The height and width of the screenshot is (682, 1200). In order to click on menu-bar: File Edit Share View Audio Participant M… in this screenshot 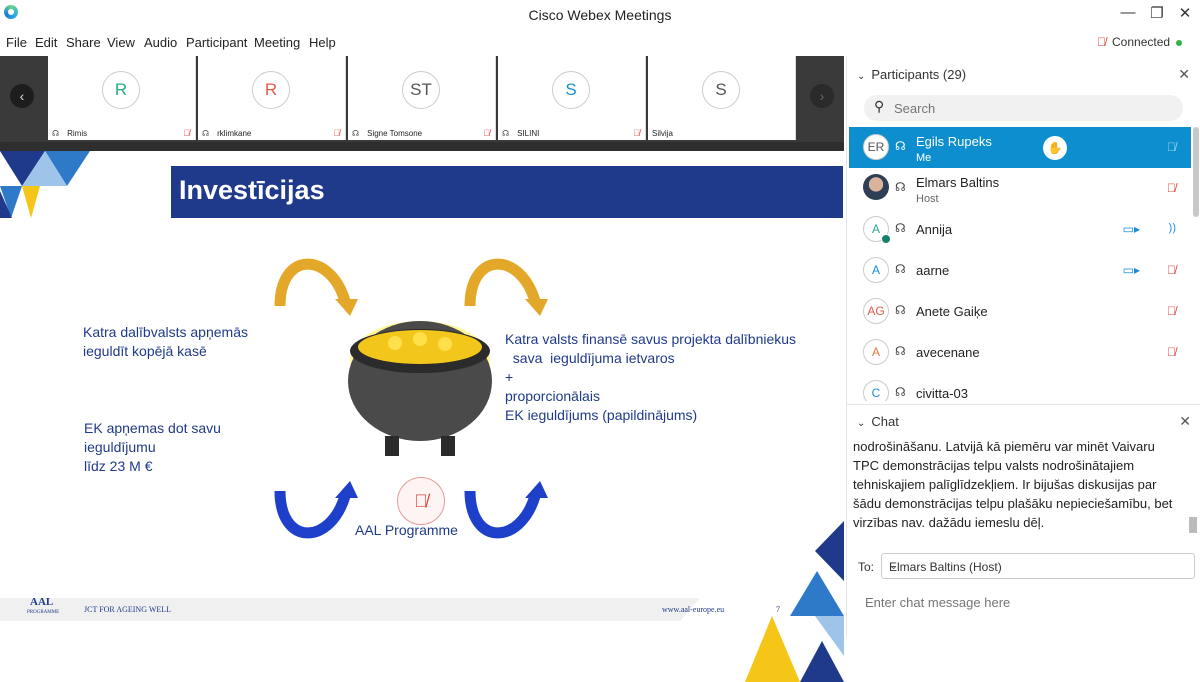, I will do `click(600, 43)`.